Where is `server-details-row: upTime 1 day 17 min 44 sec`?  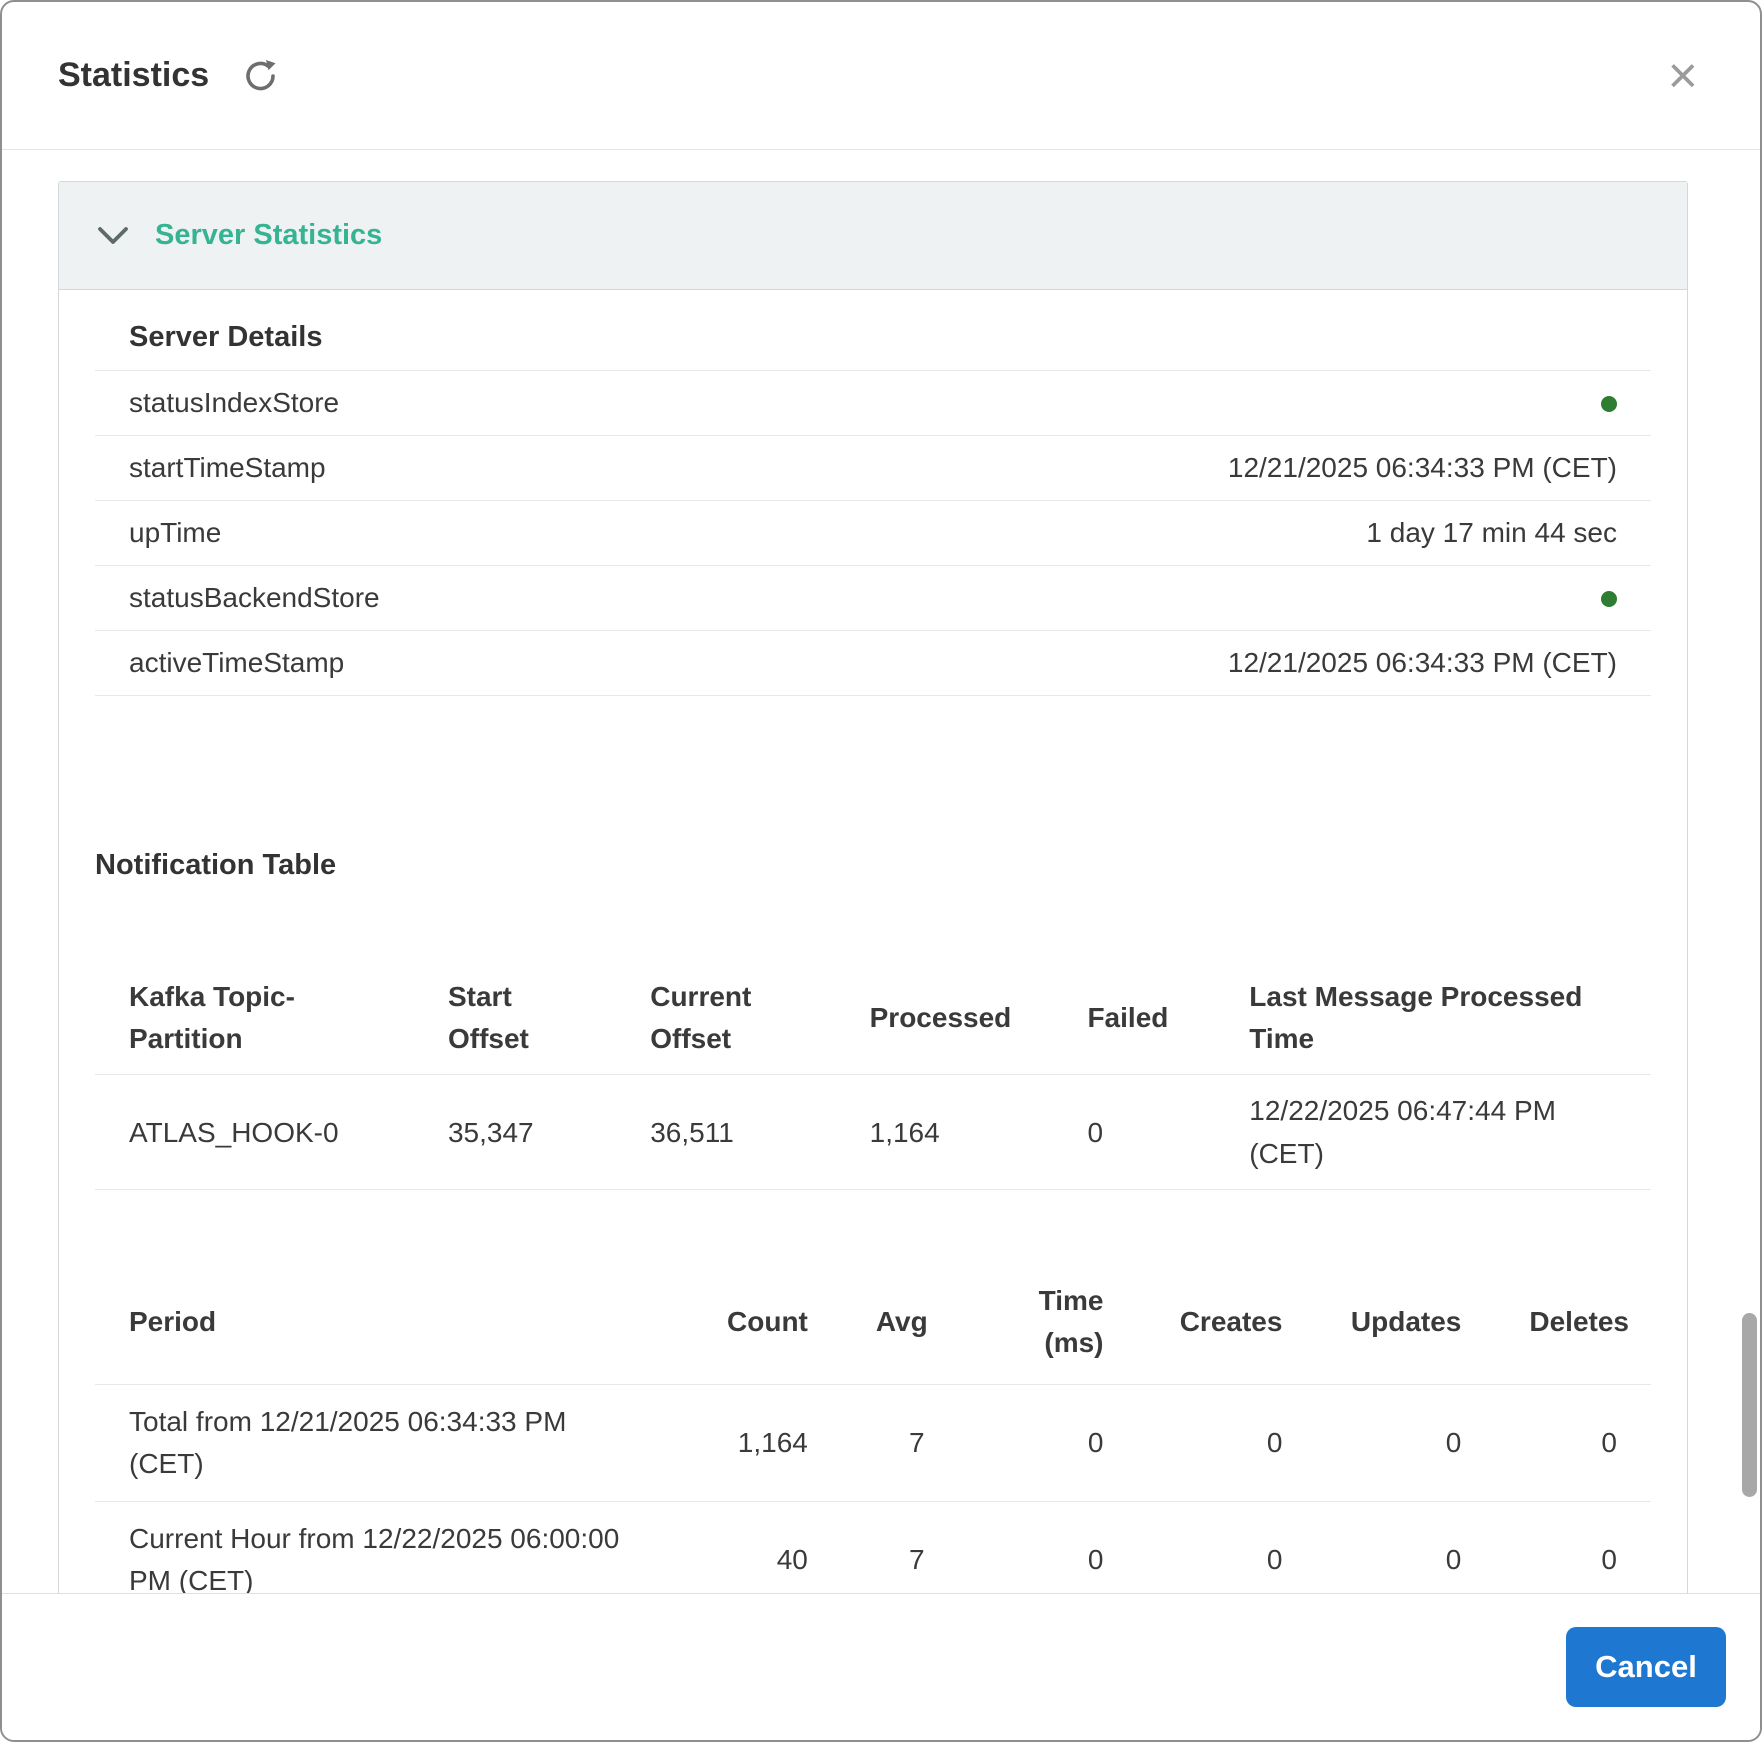
server-details-row: upTime 1 day 17 min 44 sec is located at coordinates (873, 533).